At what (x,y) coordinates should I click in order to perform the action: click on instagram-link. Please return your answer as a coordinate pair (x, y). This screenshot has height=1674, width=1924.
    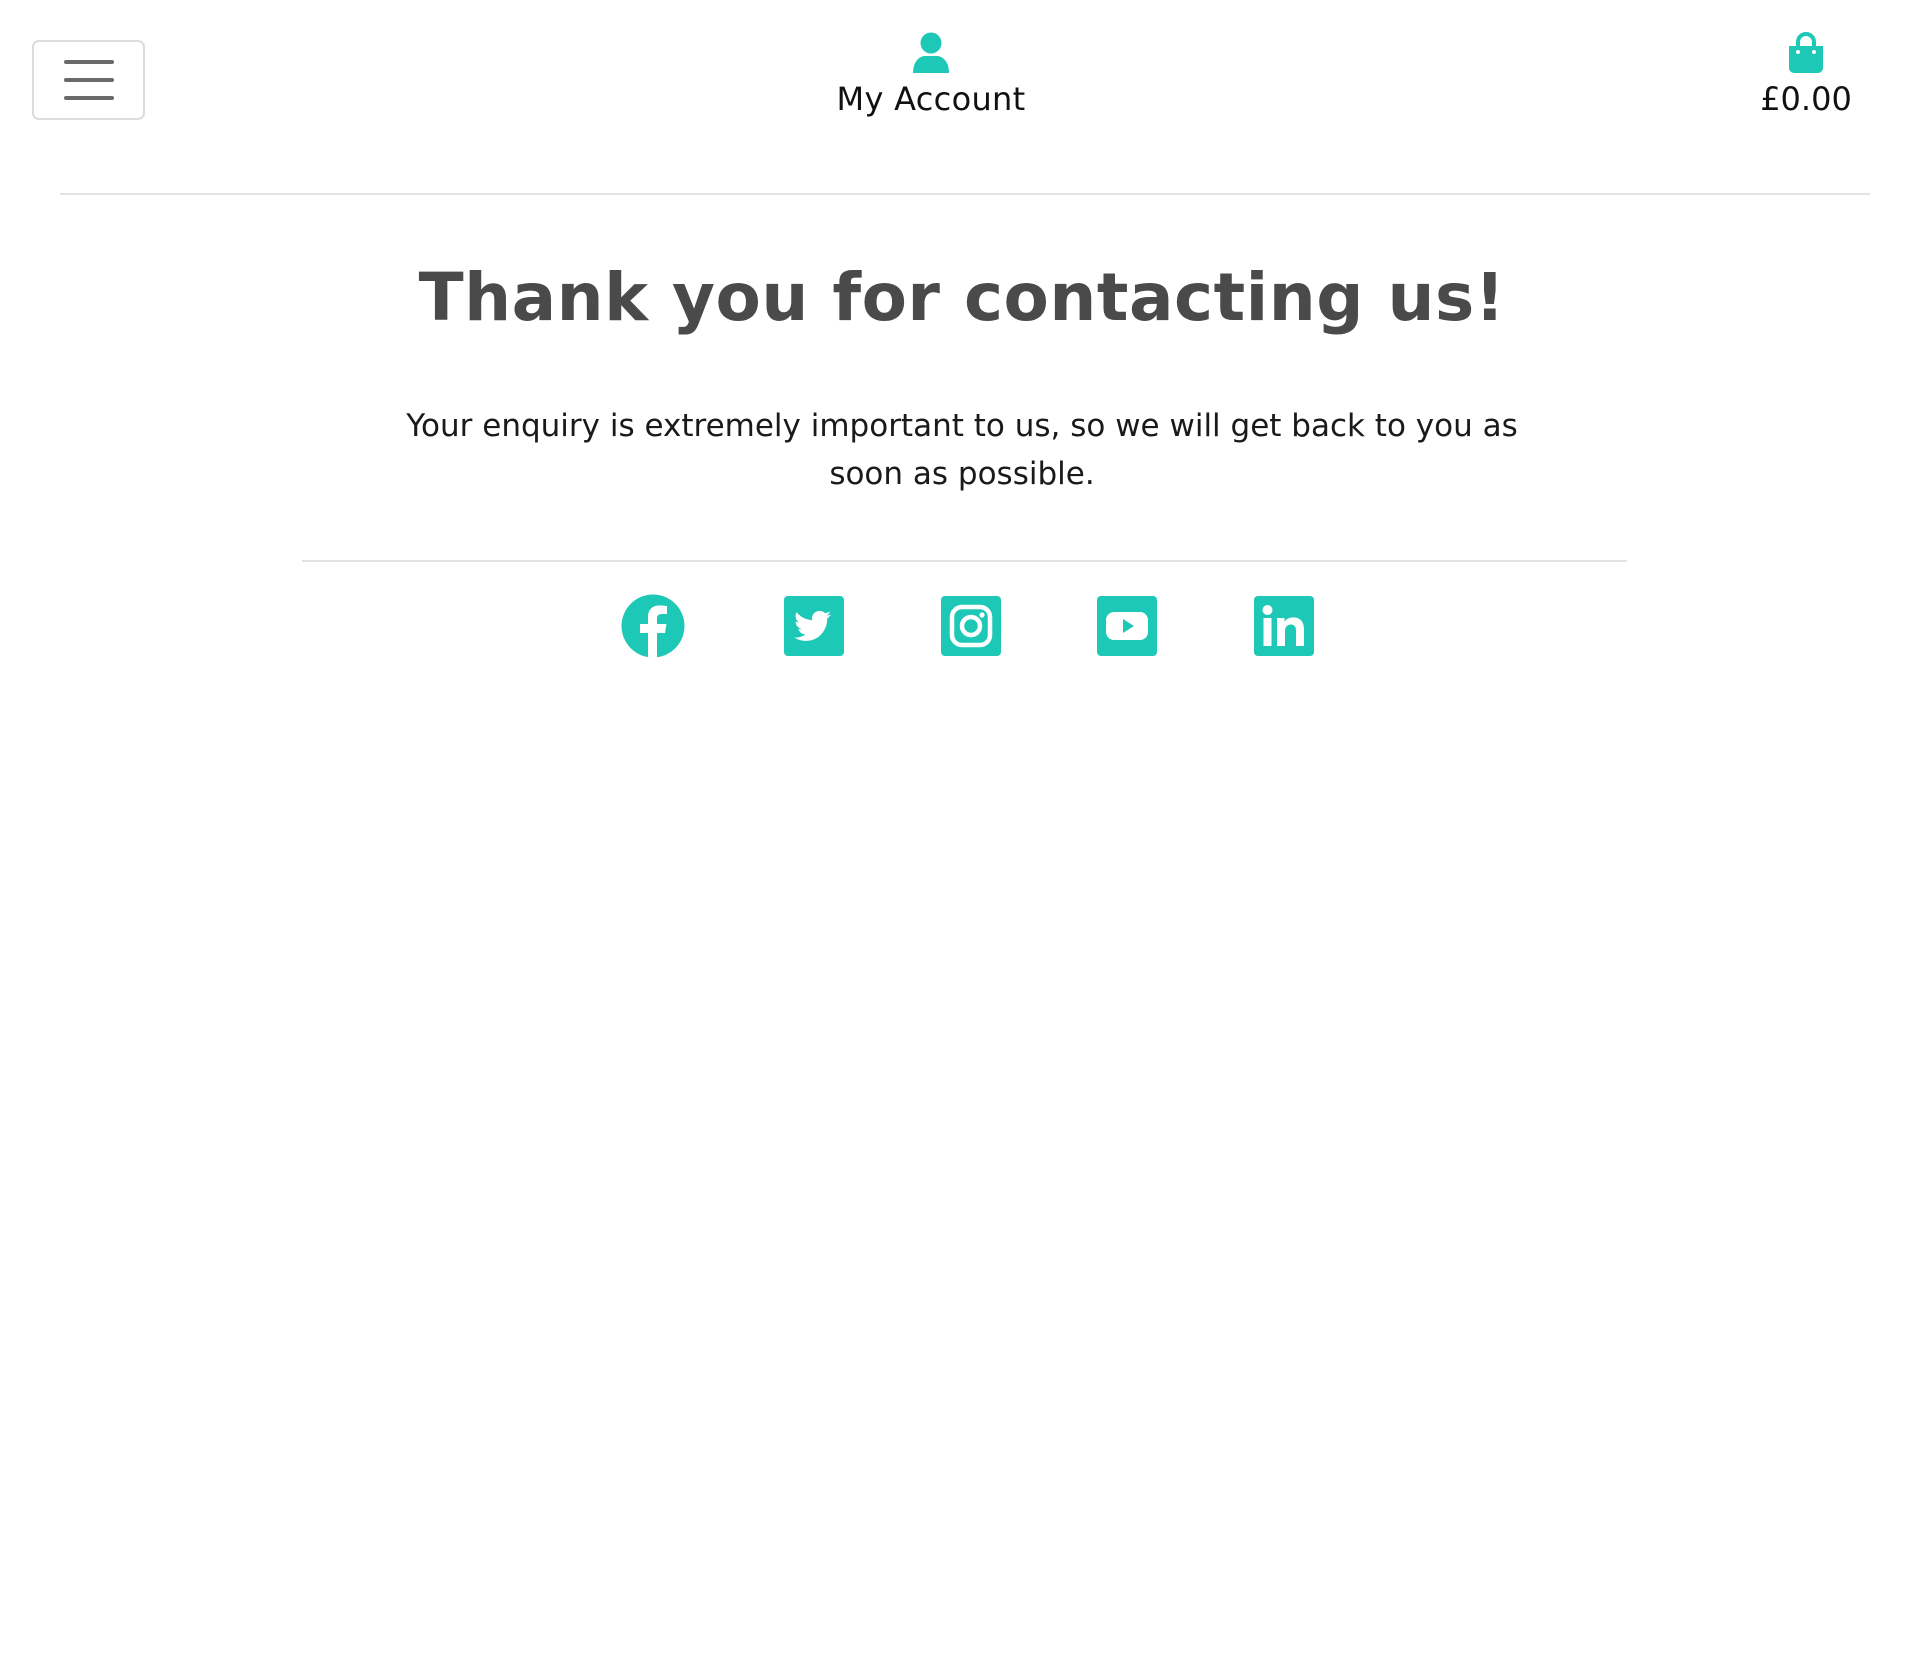
    Looking at the image, I should click on (971, 625).